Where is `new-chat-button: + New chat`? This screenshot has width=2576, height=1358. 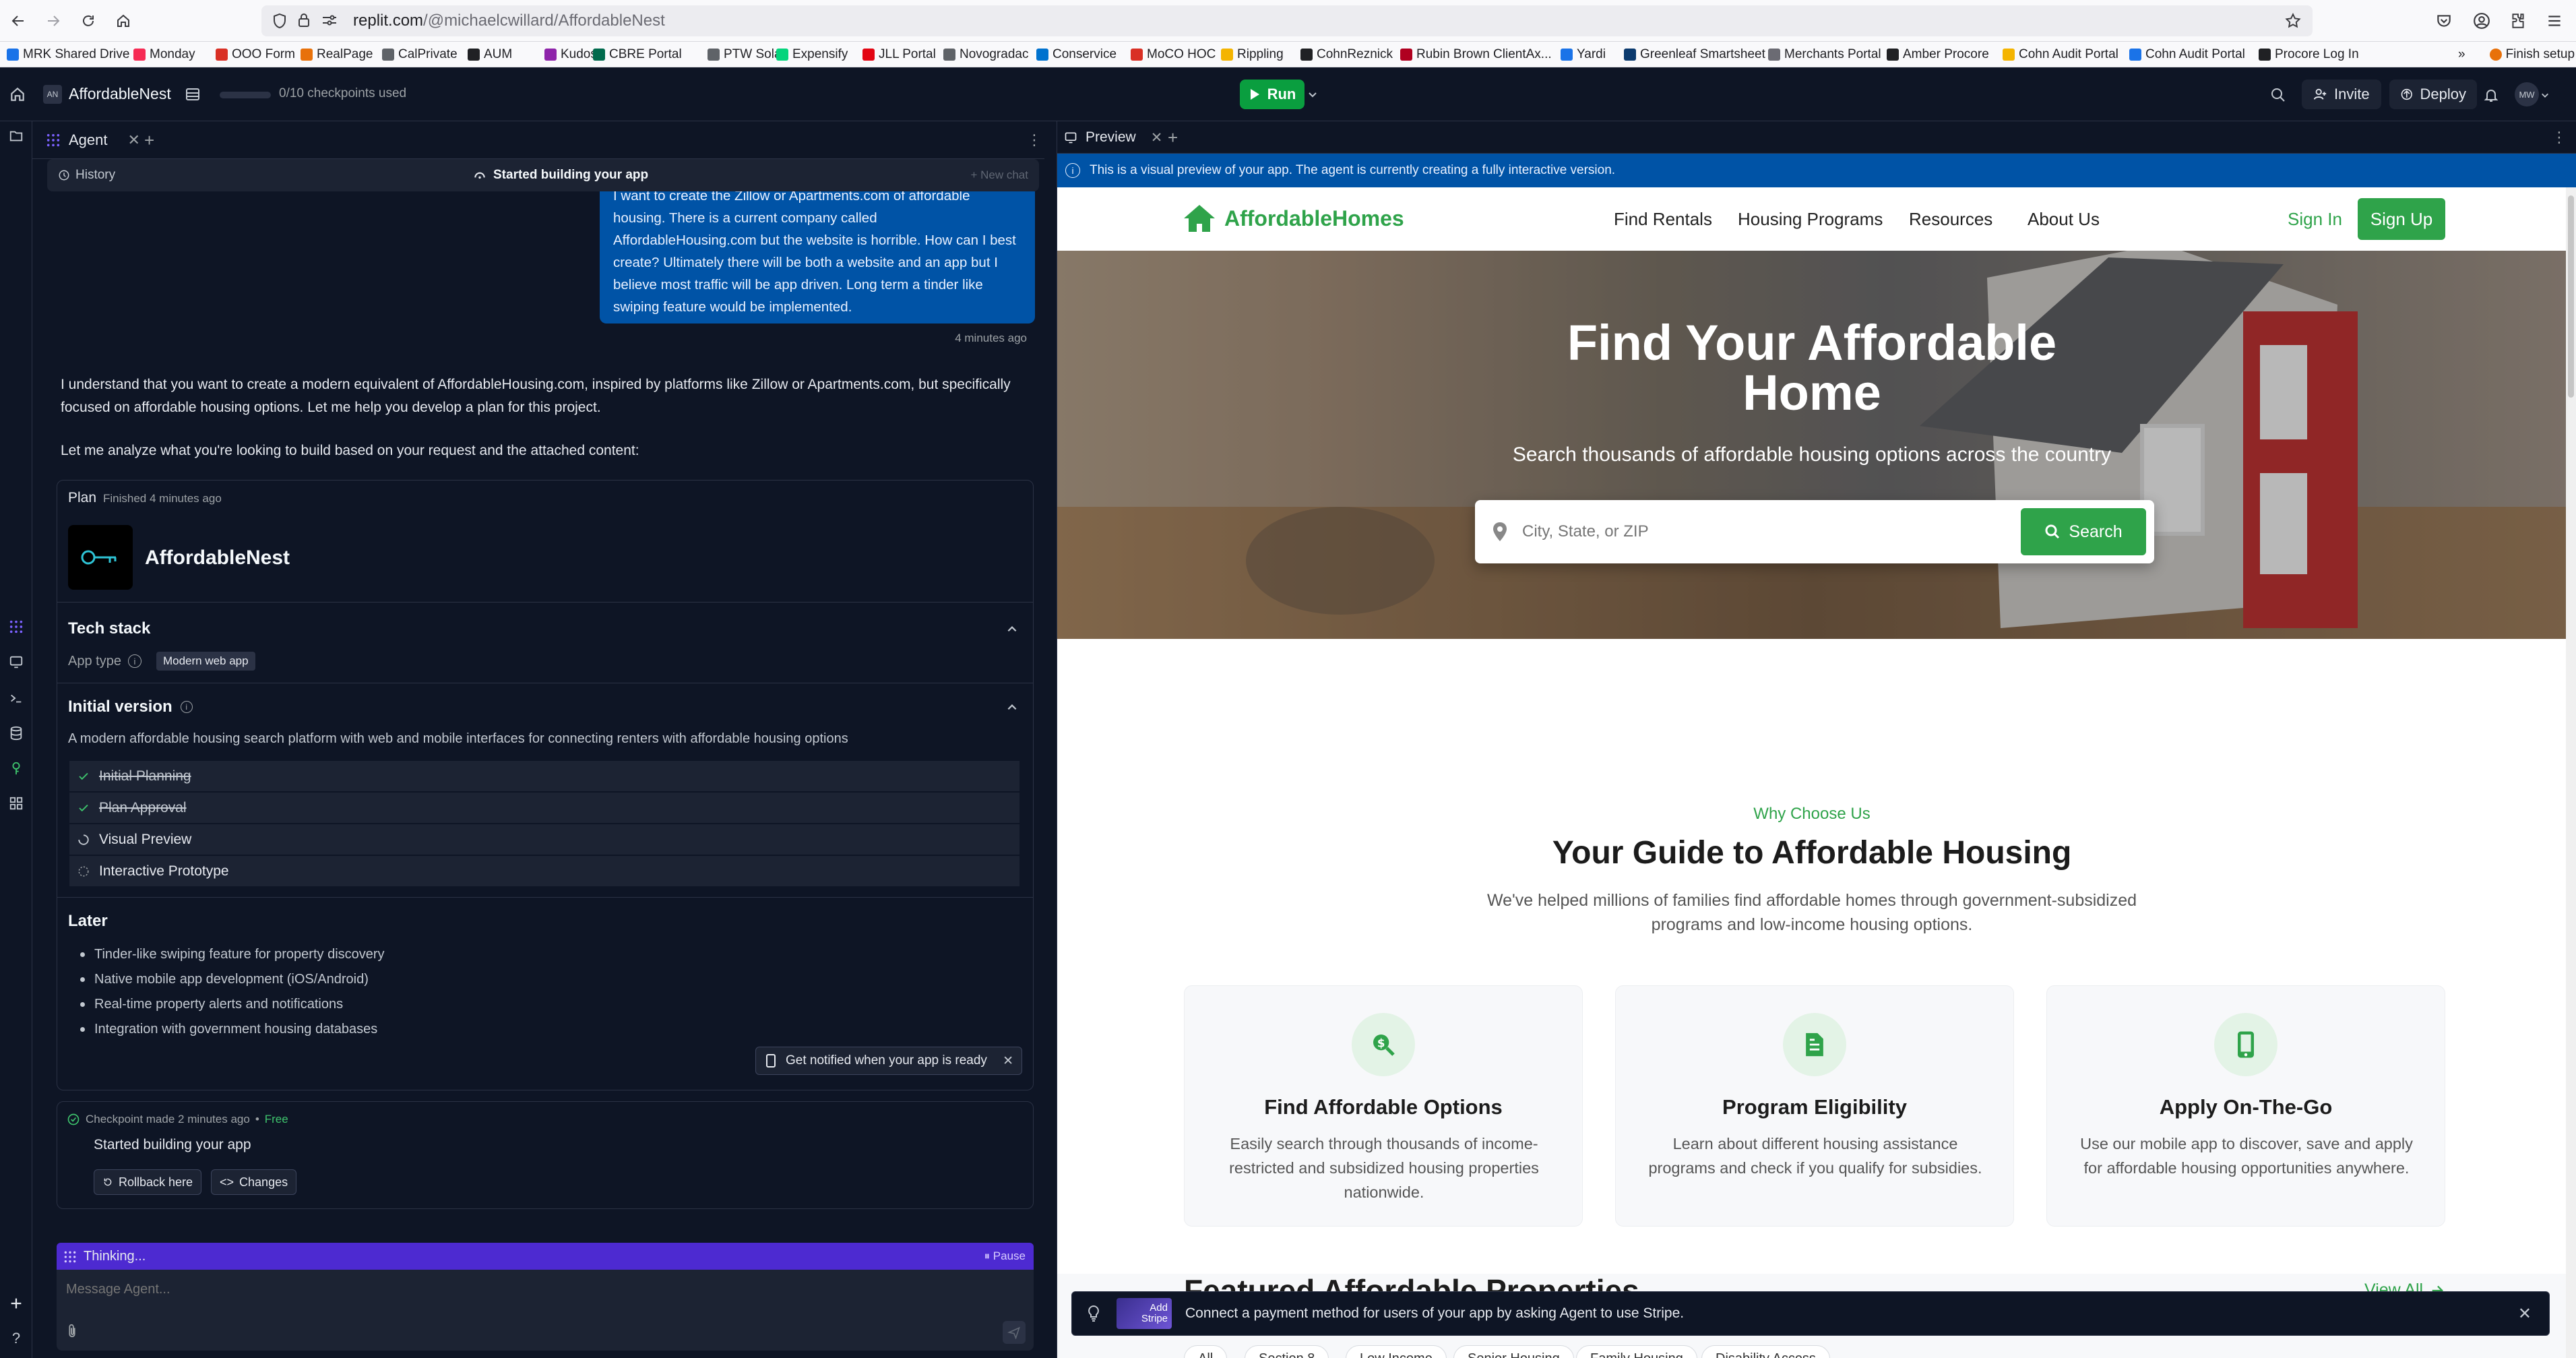
new-chat-button: + New chat is located at coordinates (999, 175).